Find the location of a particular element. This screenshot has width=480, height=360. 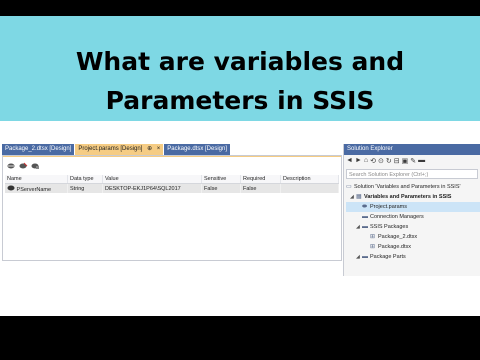

sync-icon: ⟲ is located at coordinates (373, 162).